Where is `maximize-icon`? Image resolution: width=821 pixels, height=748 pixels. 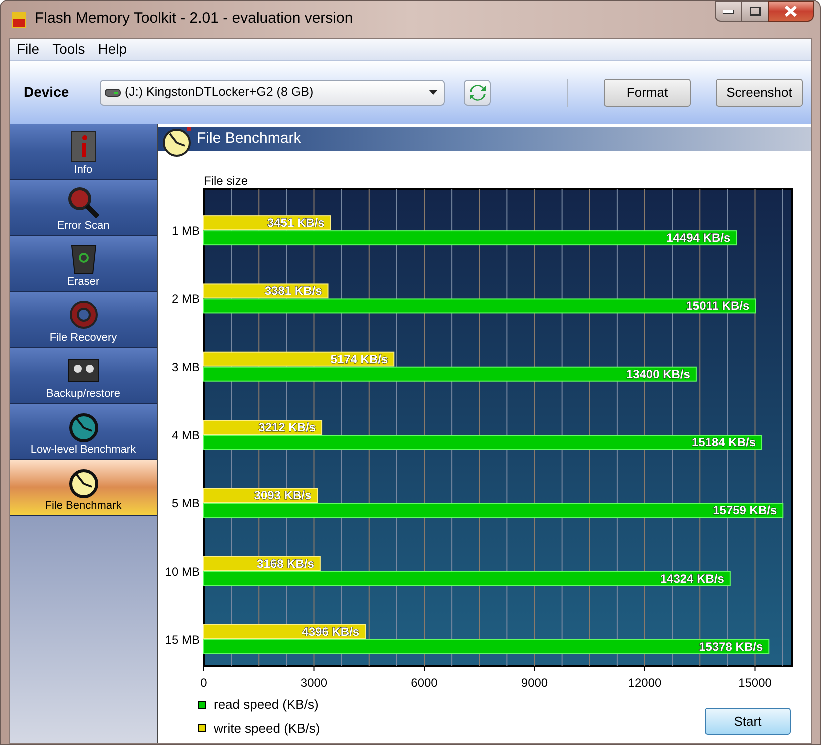
maximize-icon is located at coordinates (755, 11).